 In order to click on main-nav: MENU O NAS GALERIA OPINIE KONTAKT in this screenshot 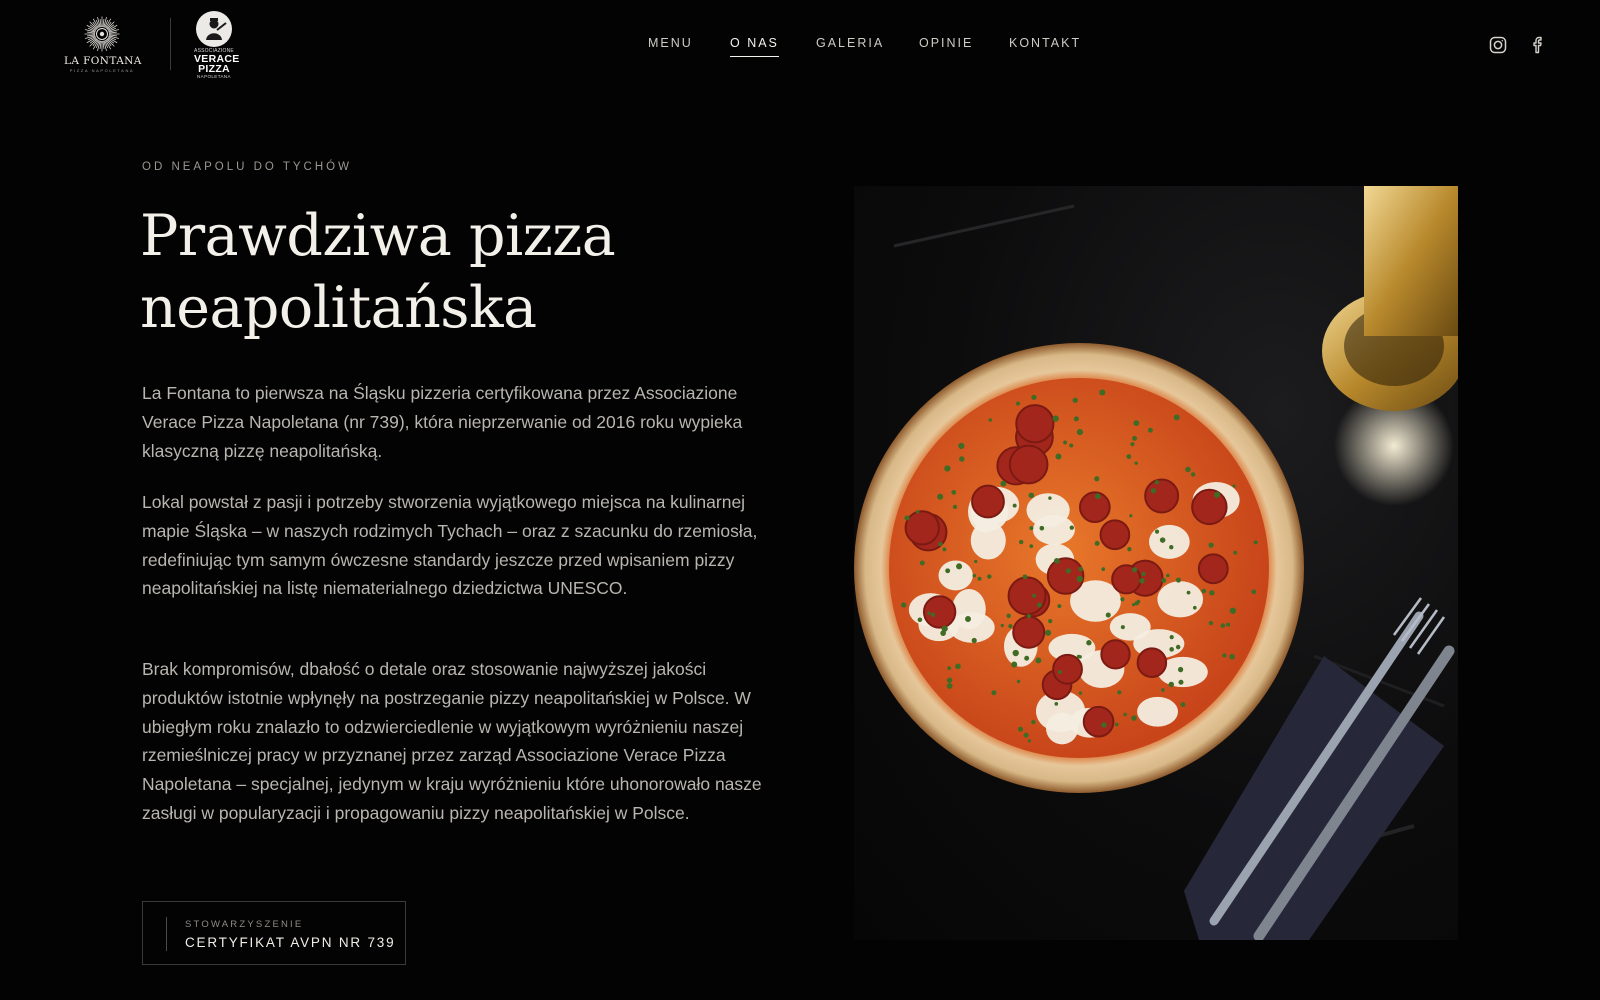, I will do `click(800, 46)`.